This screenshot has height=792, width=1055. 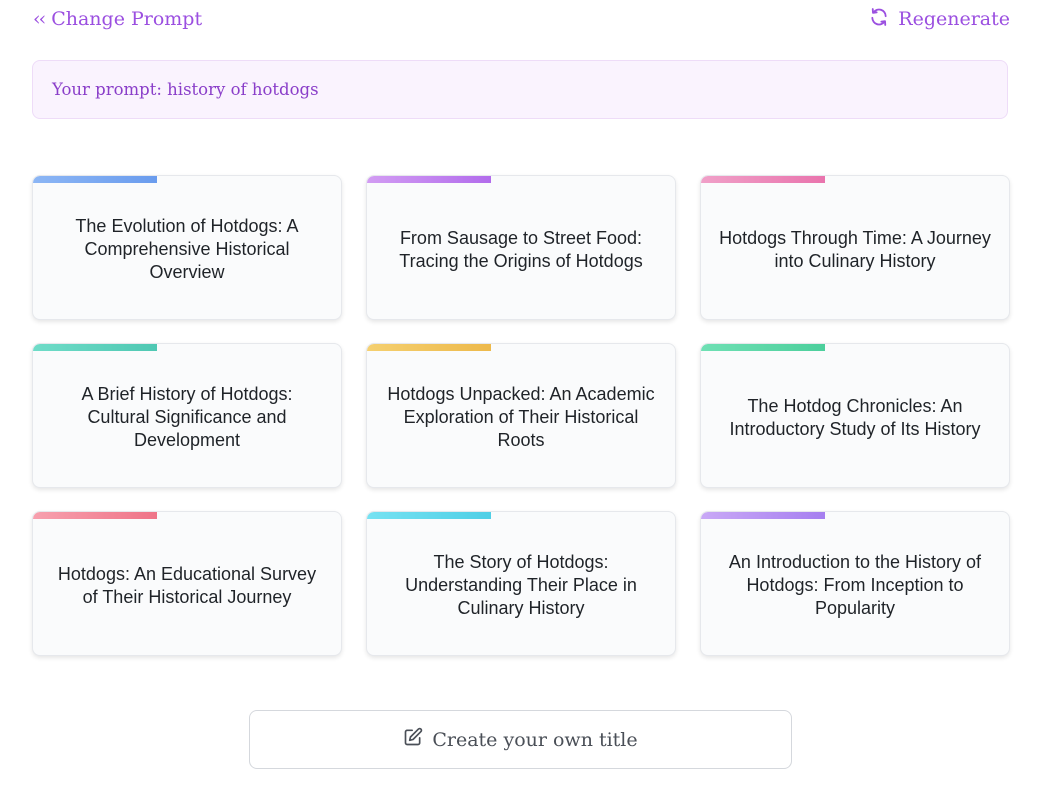 I want to click on double-chevron-left-icon: ‹‹, so click(x=39, y=19).